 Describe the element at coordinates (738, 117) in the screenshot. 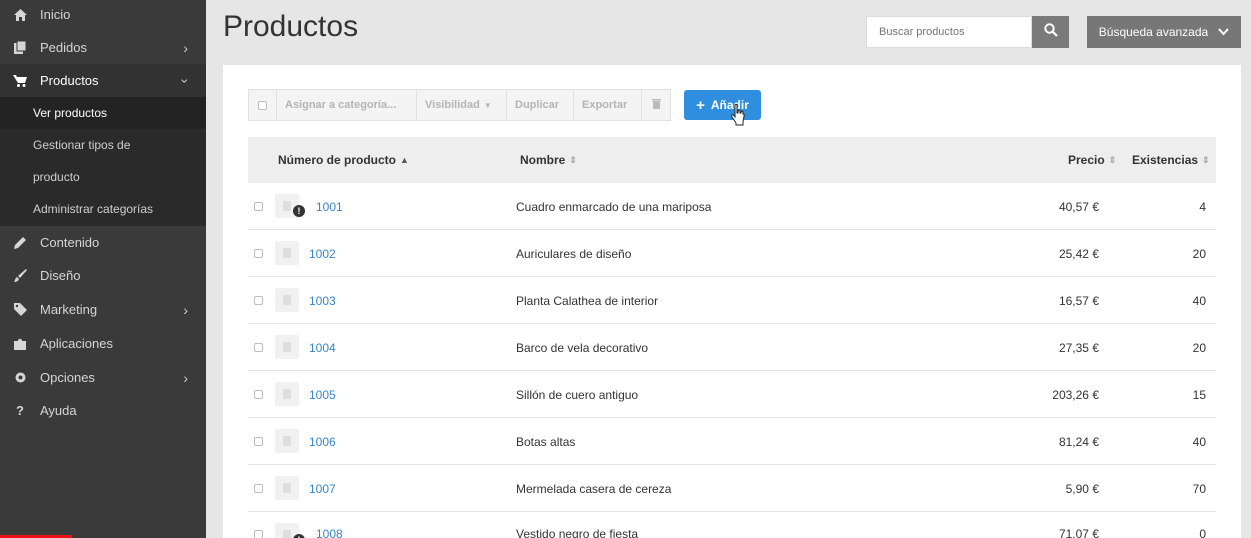

I see `hand-cursor-icon` at that location.